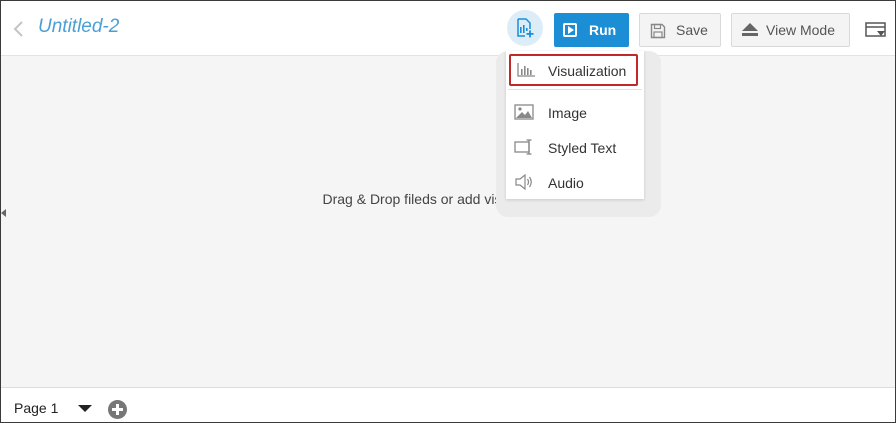 The width and height of the screenshot is (896, 423). Describe the element at coordinates (575, 89) in the screenshot. I see `menu-divider` at that location.